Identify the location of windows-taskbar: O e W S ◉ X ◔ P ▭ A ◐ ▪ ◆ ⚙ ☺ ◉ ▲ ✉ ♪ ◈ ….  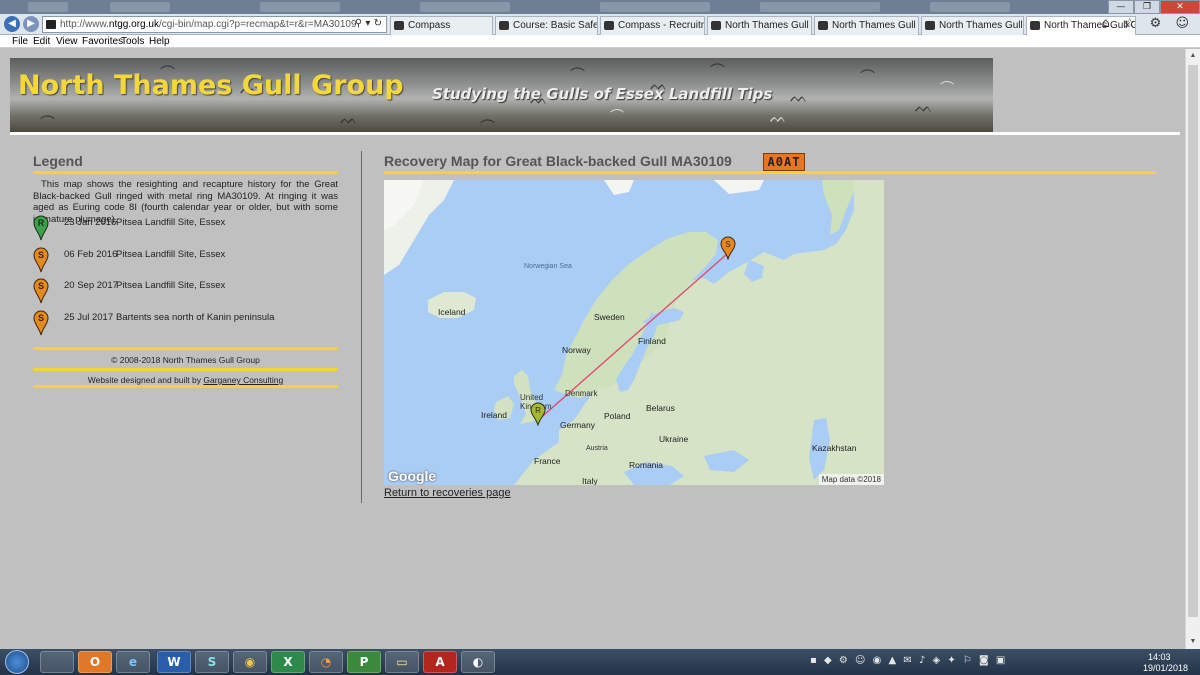
(600, 662).